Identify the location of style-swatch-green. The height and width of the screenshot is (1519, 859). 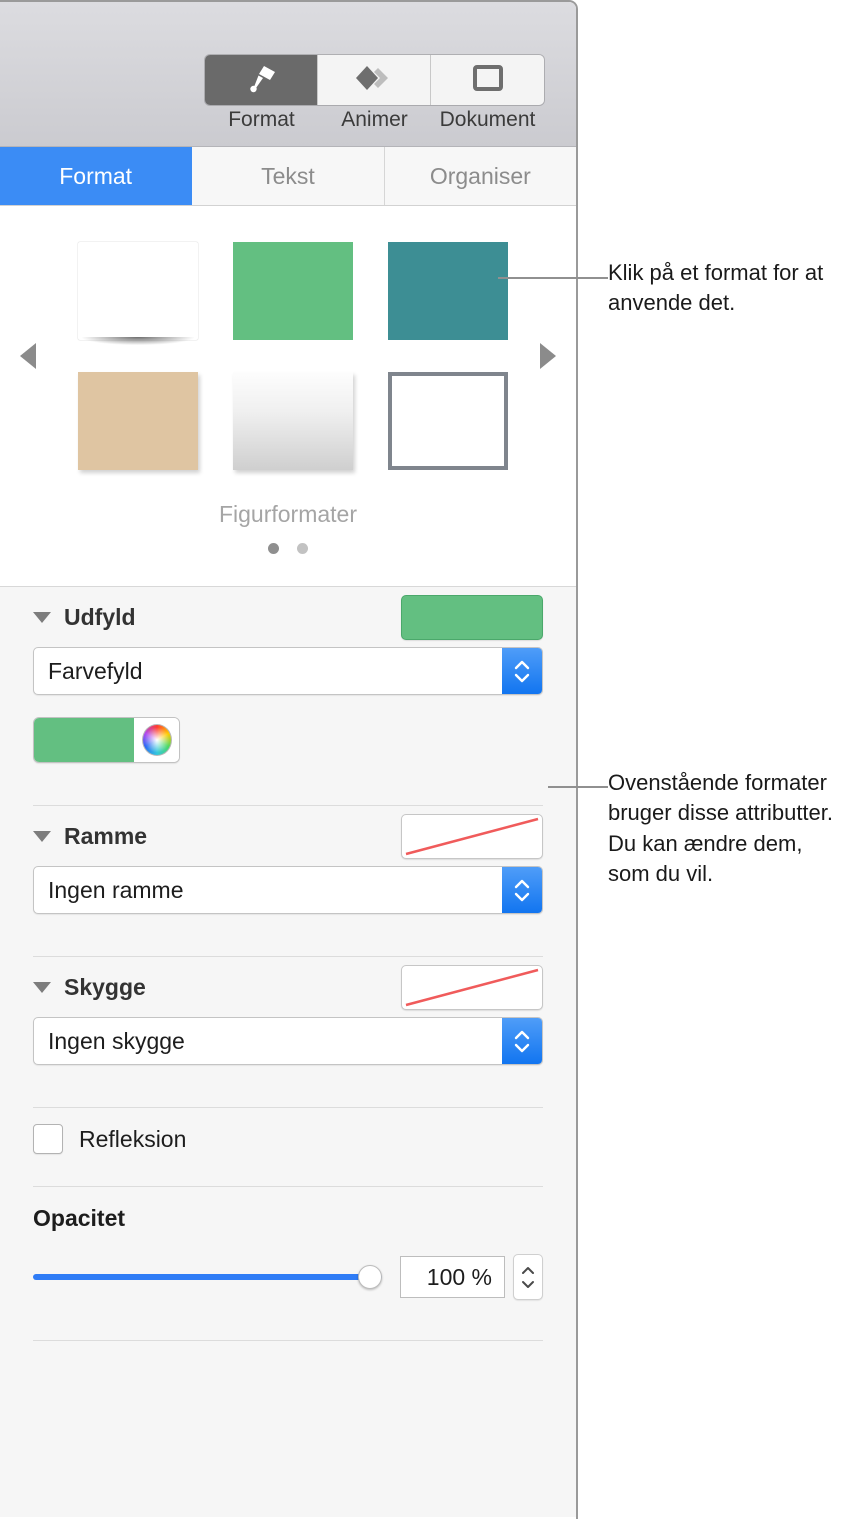
(292, 291).